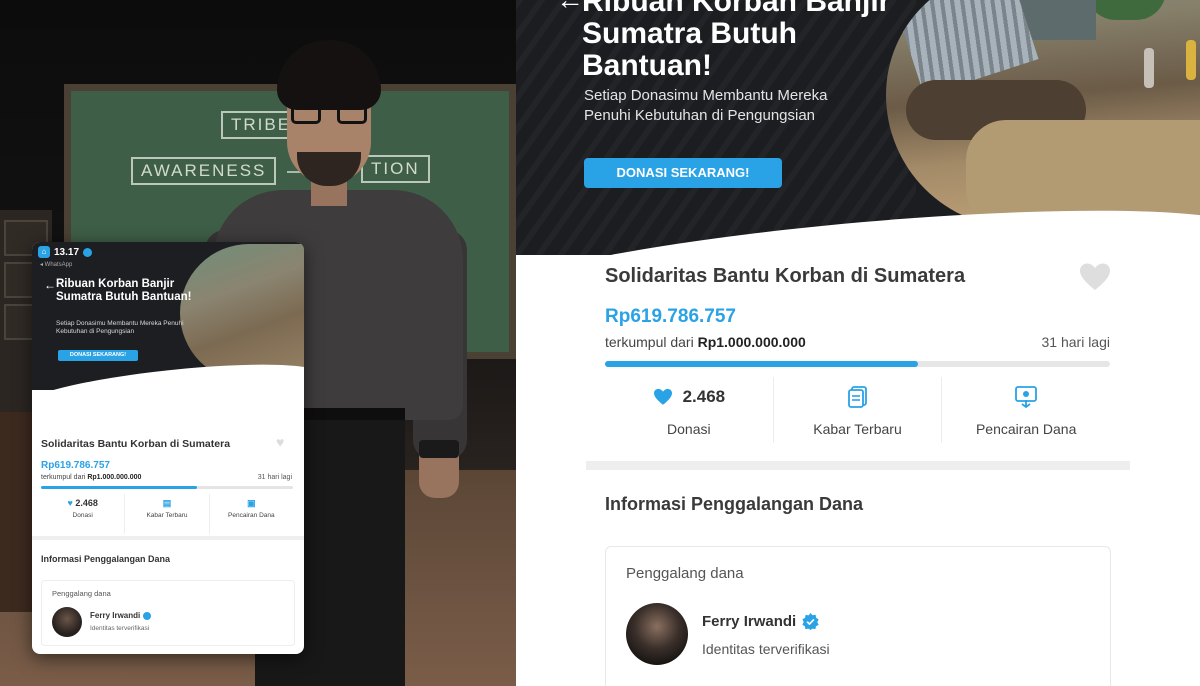 This screenshot has height=686, width=1200. What do you see at coordinates (1026, 397) in the screenshot?
I see `withdraw-icon` at bounding box center [1026, 397].